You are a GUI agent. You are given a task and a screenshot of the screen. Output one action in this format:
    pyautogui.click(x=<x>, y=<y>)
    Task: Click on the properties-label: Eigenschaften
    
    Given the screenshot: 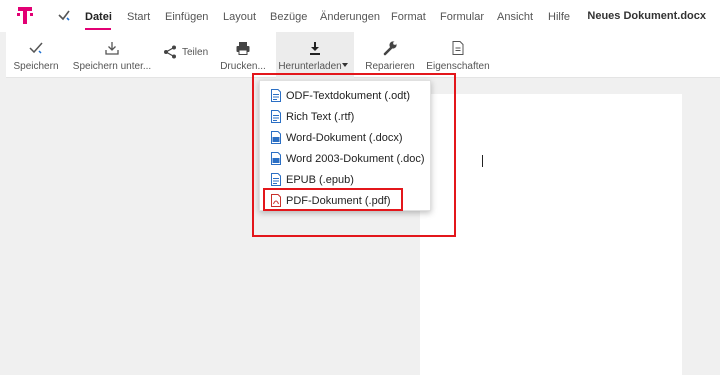 What is the action you would take?
    pyautogui.click(x=458, y=66)
    